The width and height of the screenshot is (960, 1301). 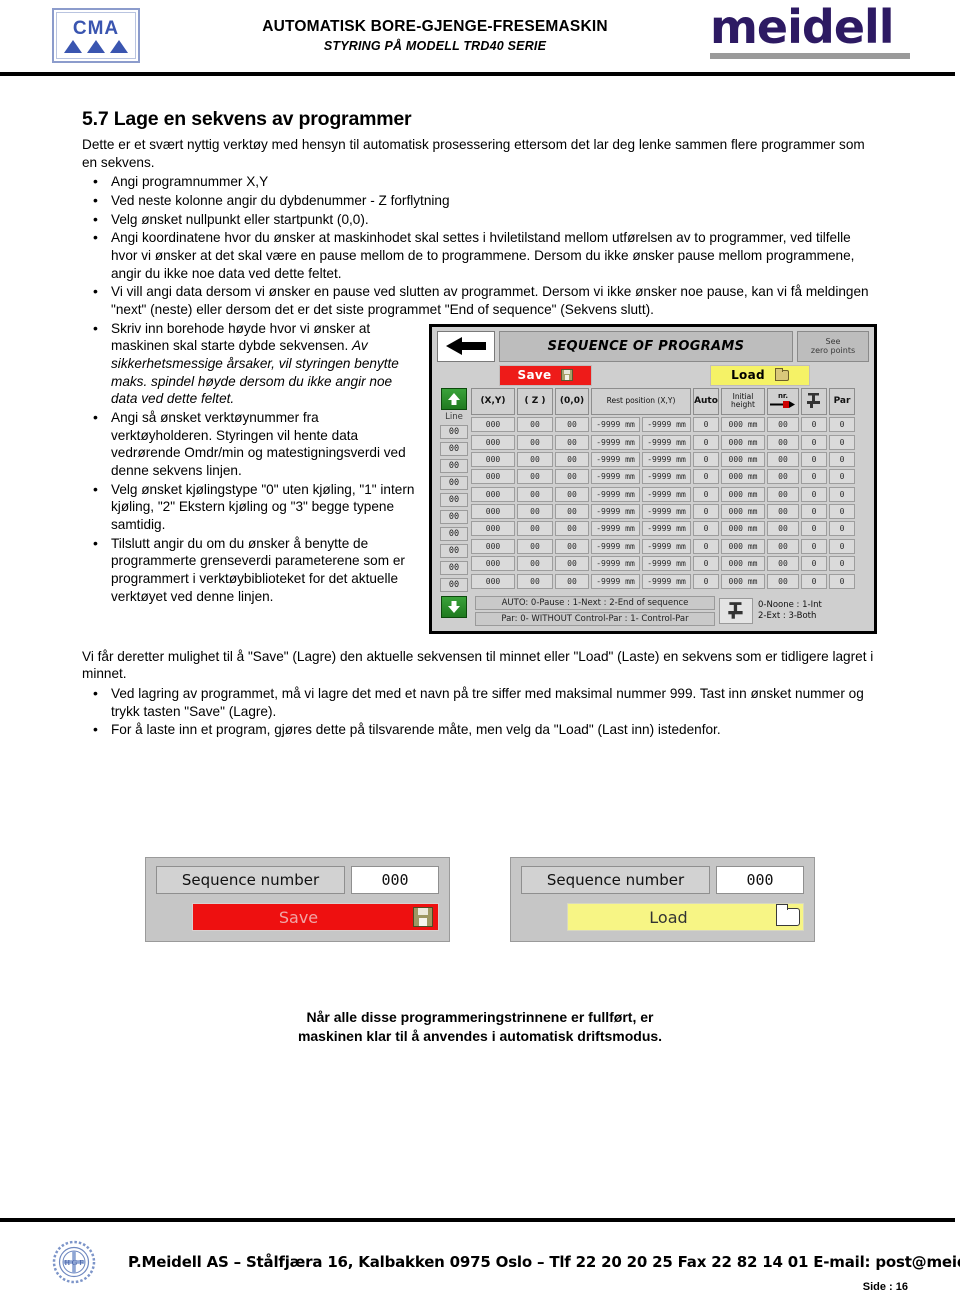 I want to click on svg-text: H G F, so click(x=74, y=1262).